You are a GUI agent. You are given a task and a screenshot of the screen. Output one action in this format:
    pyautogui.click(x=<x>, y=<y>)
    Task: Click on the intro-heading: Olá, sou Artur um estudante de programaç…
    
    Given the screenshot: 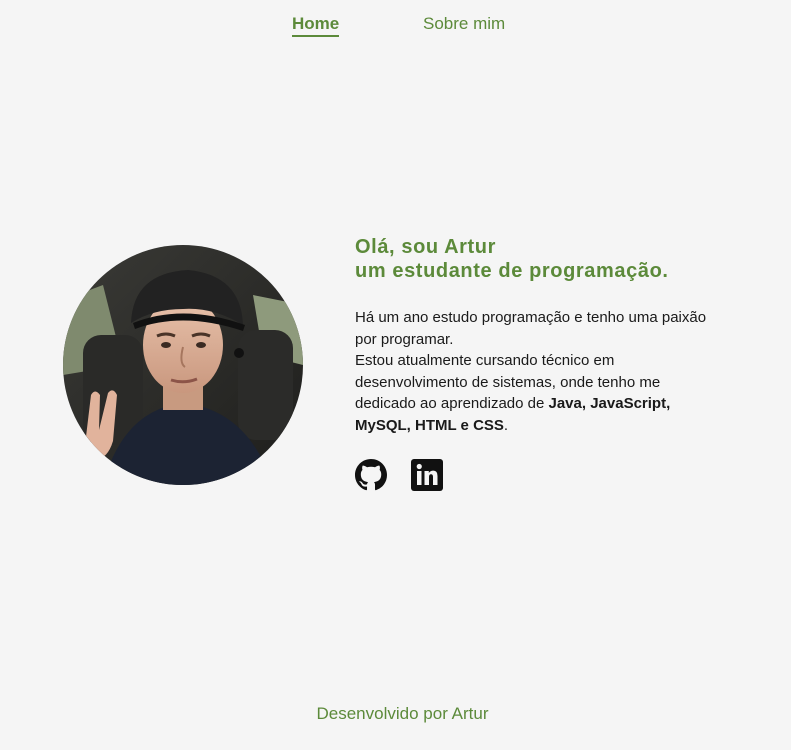 What is the action you would take?
    pyautogui.click(x=555, y=259)
    